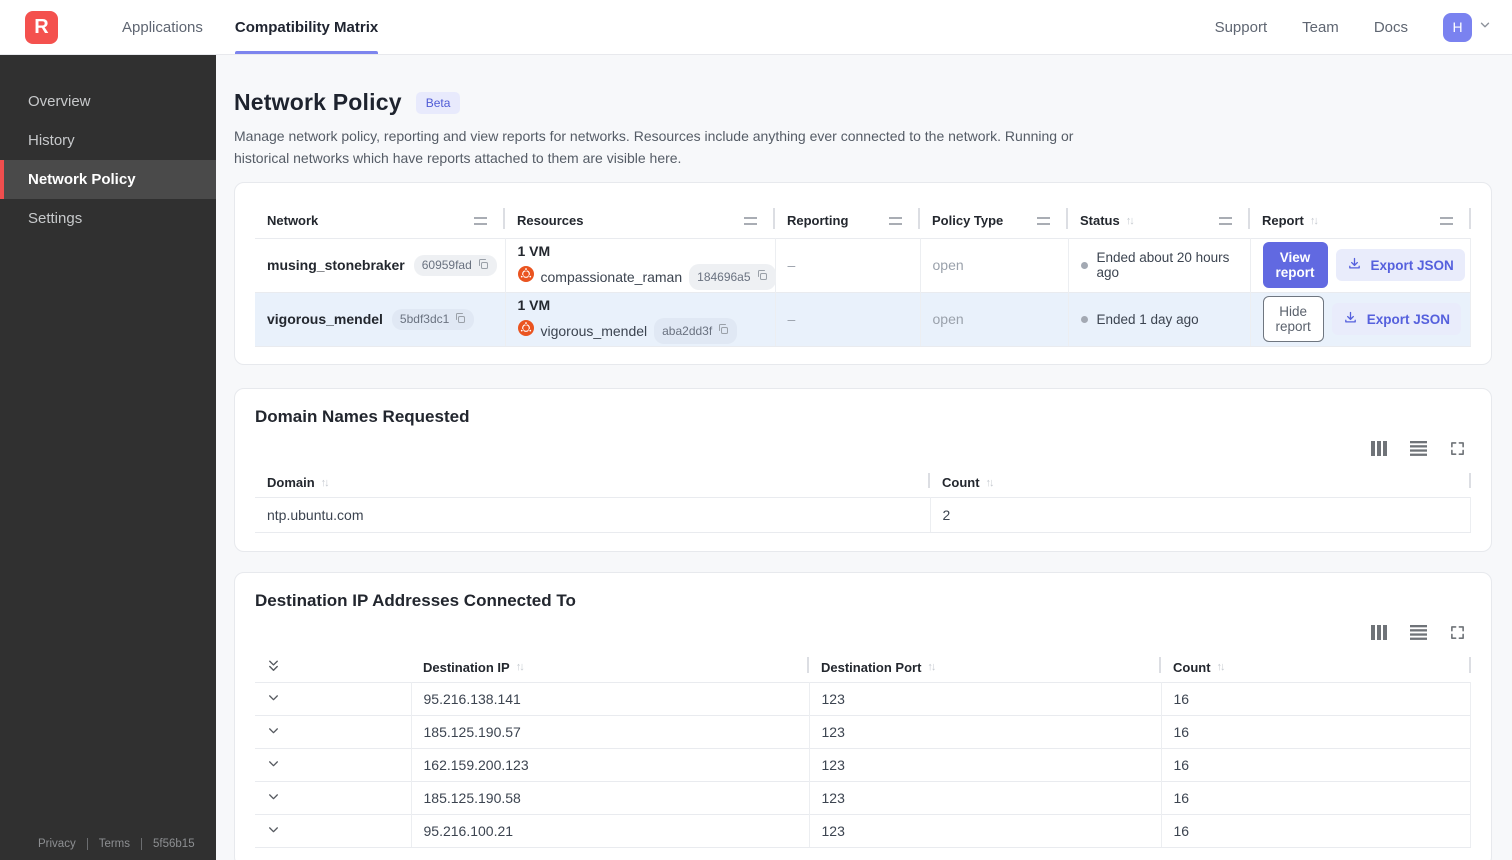  Describe the element at coordinates (108, 218) in the screenshot. I see `sidebar-item-settings: Settings` at that location.